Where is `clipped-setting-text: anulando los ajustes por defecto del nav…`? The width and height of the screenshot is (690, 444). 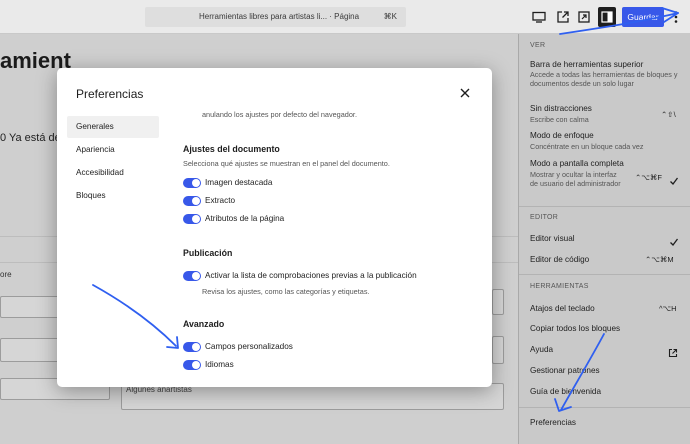
clipped-setting-text: anulando los ajustes por defecto del nav… is located at coordinates (279, 114).